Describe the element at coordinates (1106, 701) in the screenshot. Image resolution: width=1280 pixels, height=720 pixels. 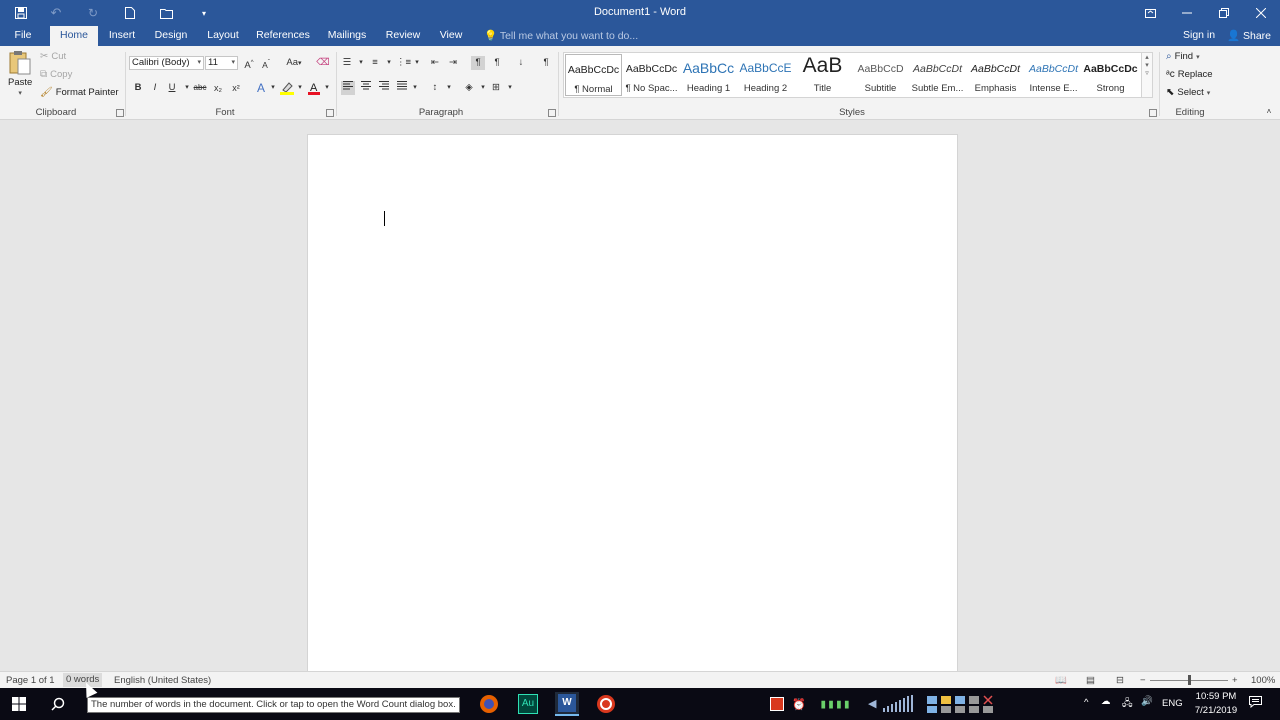
I see `tray-antivirus-icon: ☁` at that location.